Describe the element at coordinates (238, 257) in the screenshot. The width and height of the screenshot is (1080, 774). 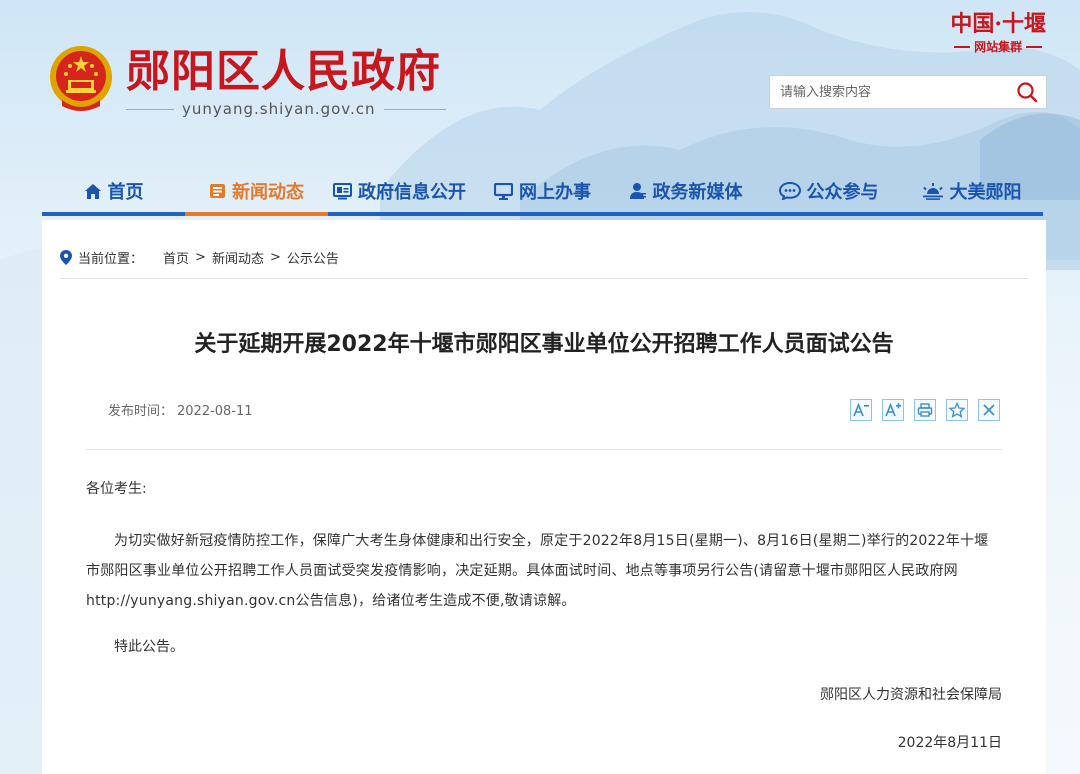
I see `breadcrumb-news: 新闻动态` at that location.